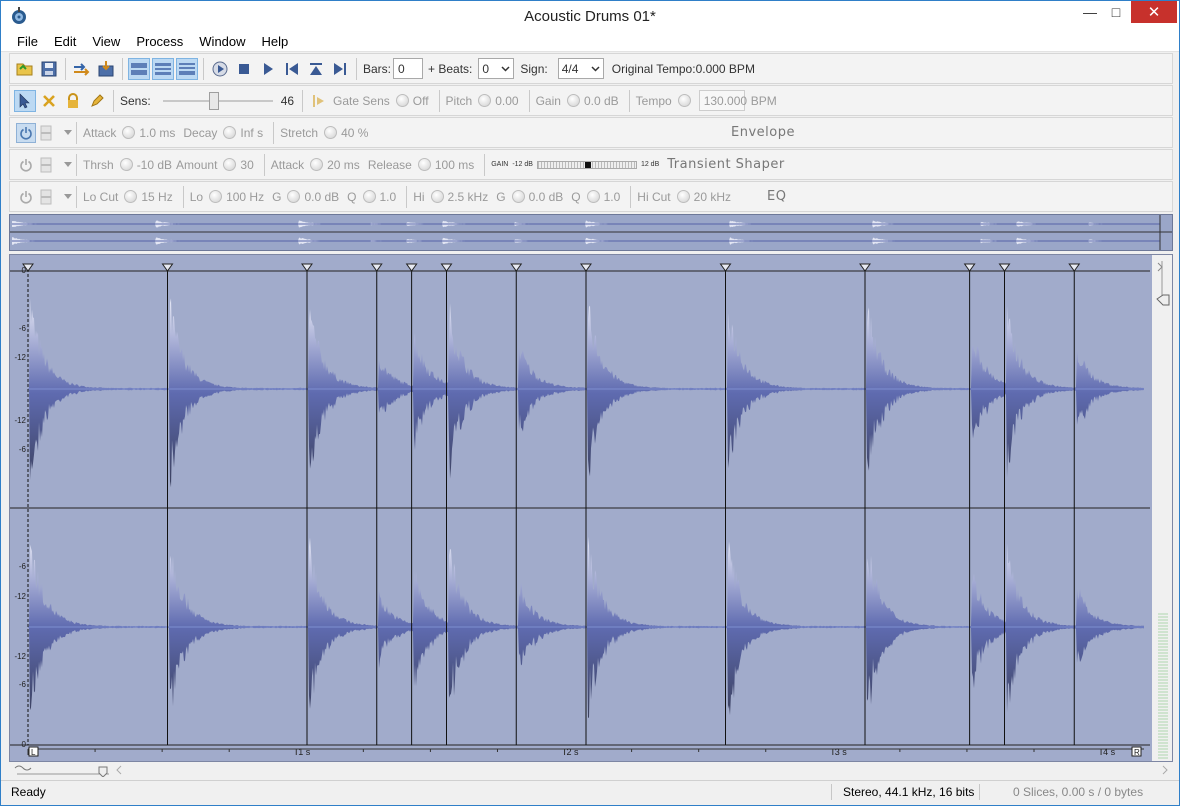  What do you see at coordinates (73, 770) in the screenshot?
I see `zoom-slider` at bounding box center [73, 770].